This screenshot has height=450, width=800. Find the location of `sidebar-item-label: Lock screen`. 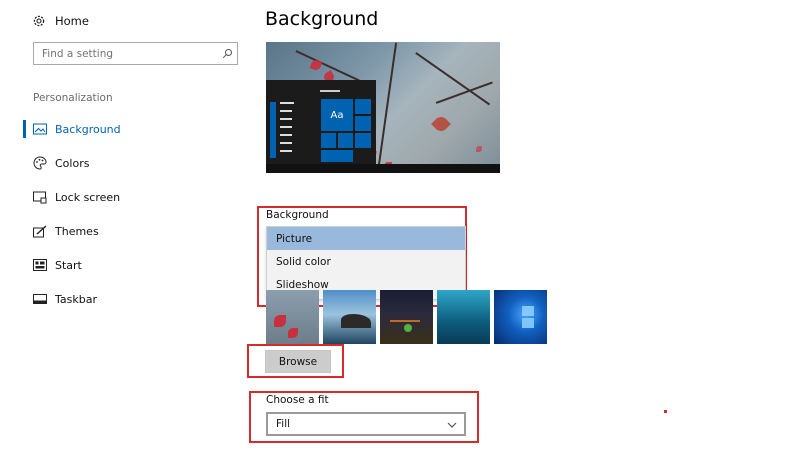

sidebar-item-label: Lock screen is located at coordinates (88, 197).